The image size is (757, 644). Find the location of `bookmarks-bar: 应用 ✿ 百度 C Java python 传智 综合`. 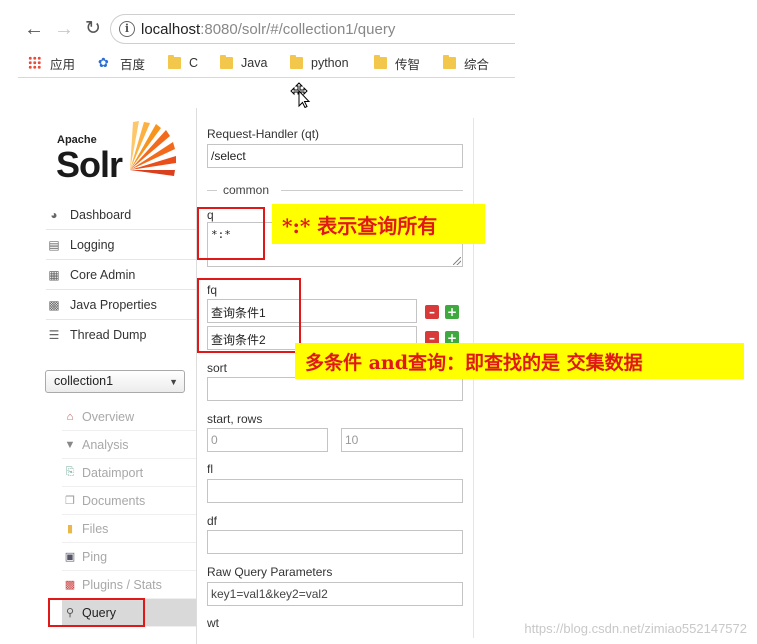

bookmarks-bar: 应用 ✿ 百度 C Java python 传智 综合 is located at coordinates (266, 63).